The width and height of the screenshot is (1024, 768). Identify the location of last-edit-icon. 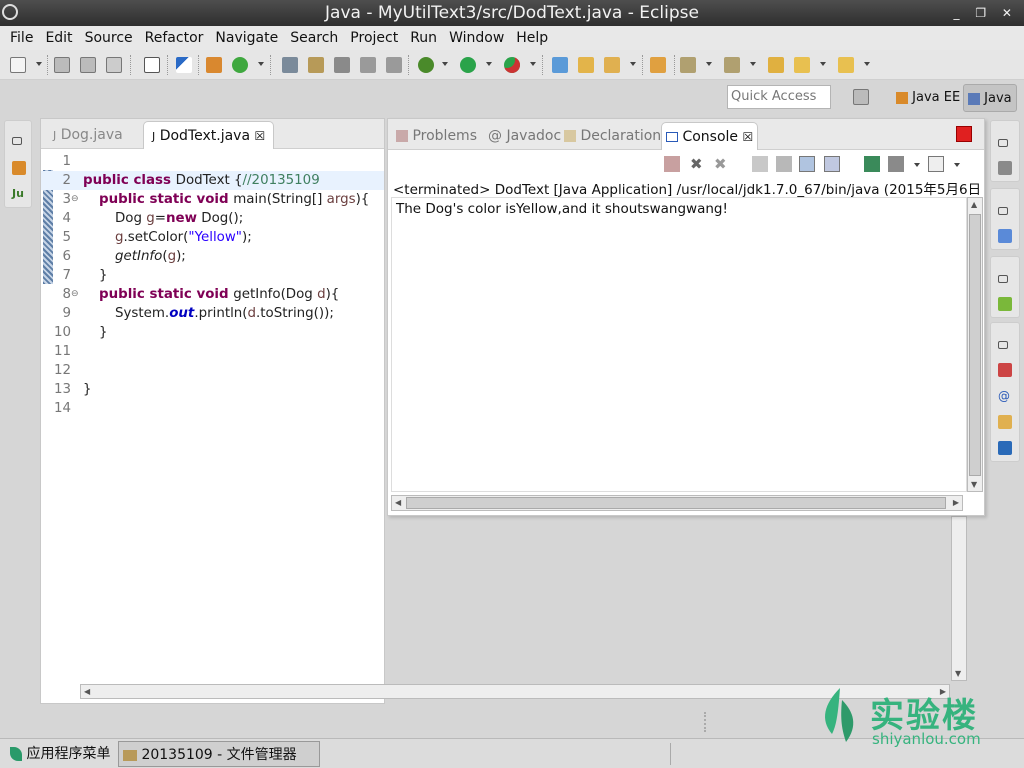
(776, 65).